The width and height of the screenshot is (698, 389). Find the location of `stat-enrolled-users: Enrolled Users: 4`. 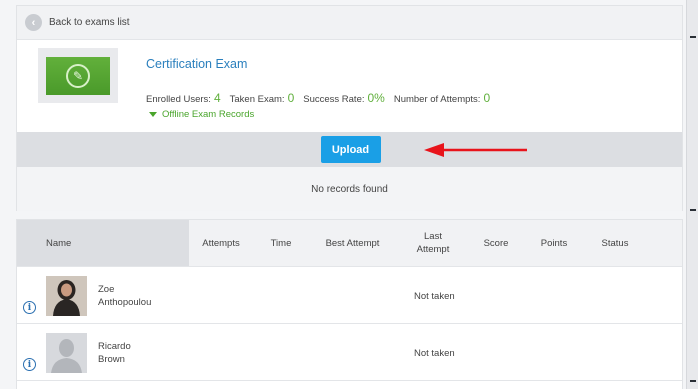

stat-enrolled-users: Enrolled Users: 4 is located at coordinates (183, 98).